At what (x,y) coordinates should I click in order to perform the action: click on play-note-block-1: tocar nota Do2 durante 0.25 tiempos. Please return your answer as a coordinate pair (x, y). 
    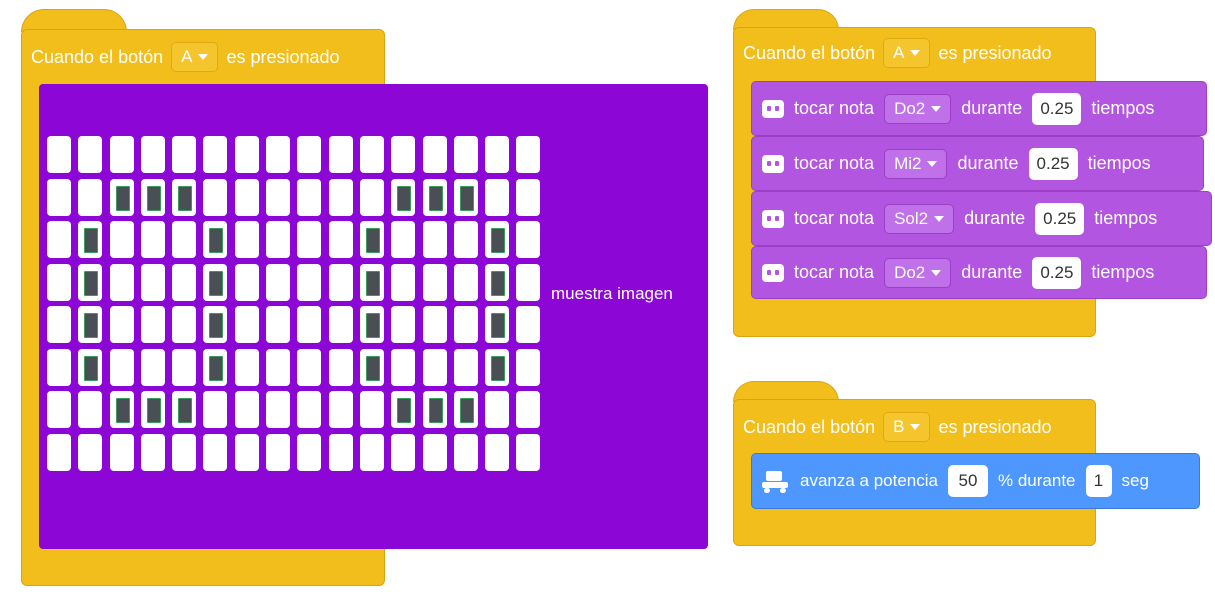
    Looking at the image, I should click on (979, 108).